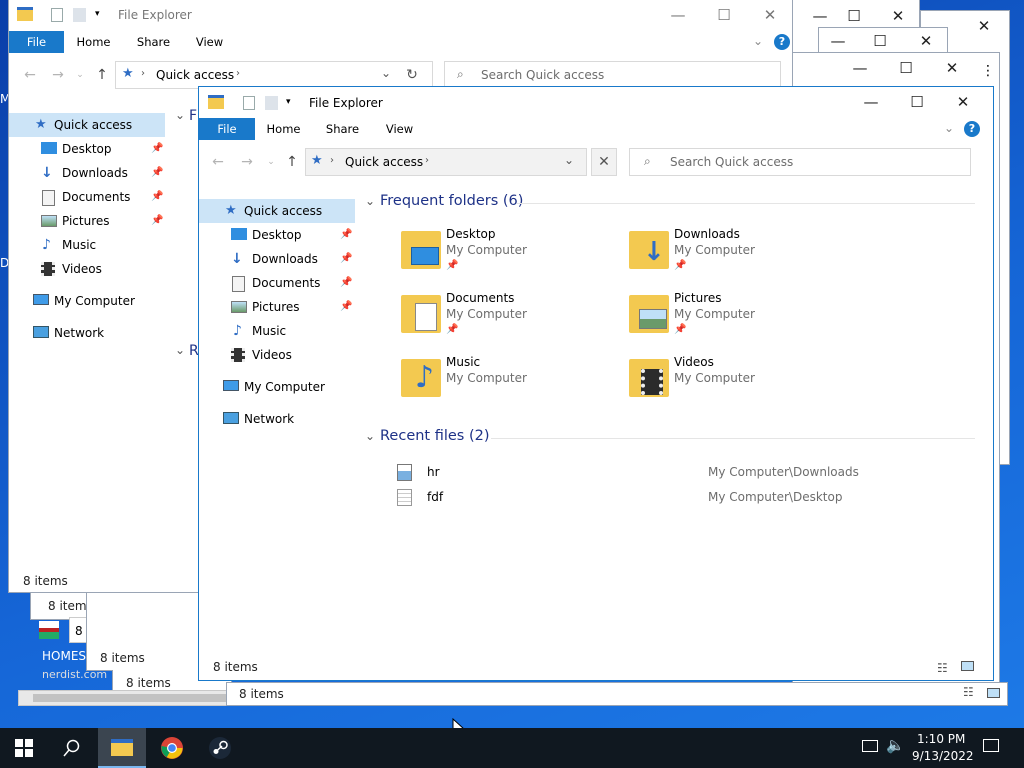 This screenshot has height=768, width=1024. Describe the element at coordinates (435, 436) in the screenshot. I see `recent-files-heading: Recent files (2)` at that location.